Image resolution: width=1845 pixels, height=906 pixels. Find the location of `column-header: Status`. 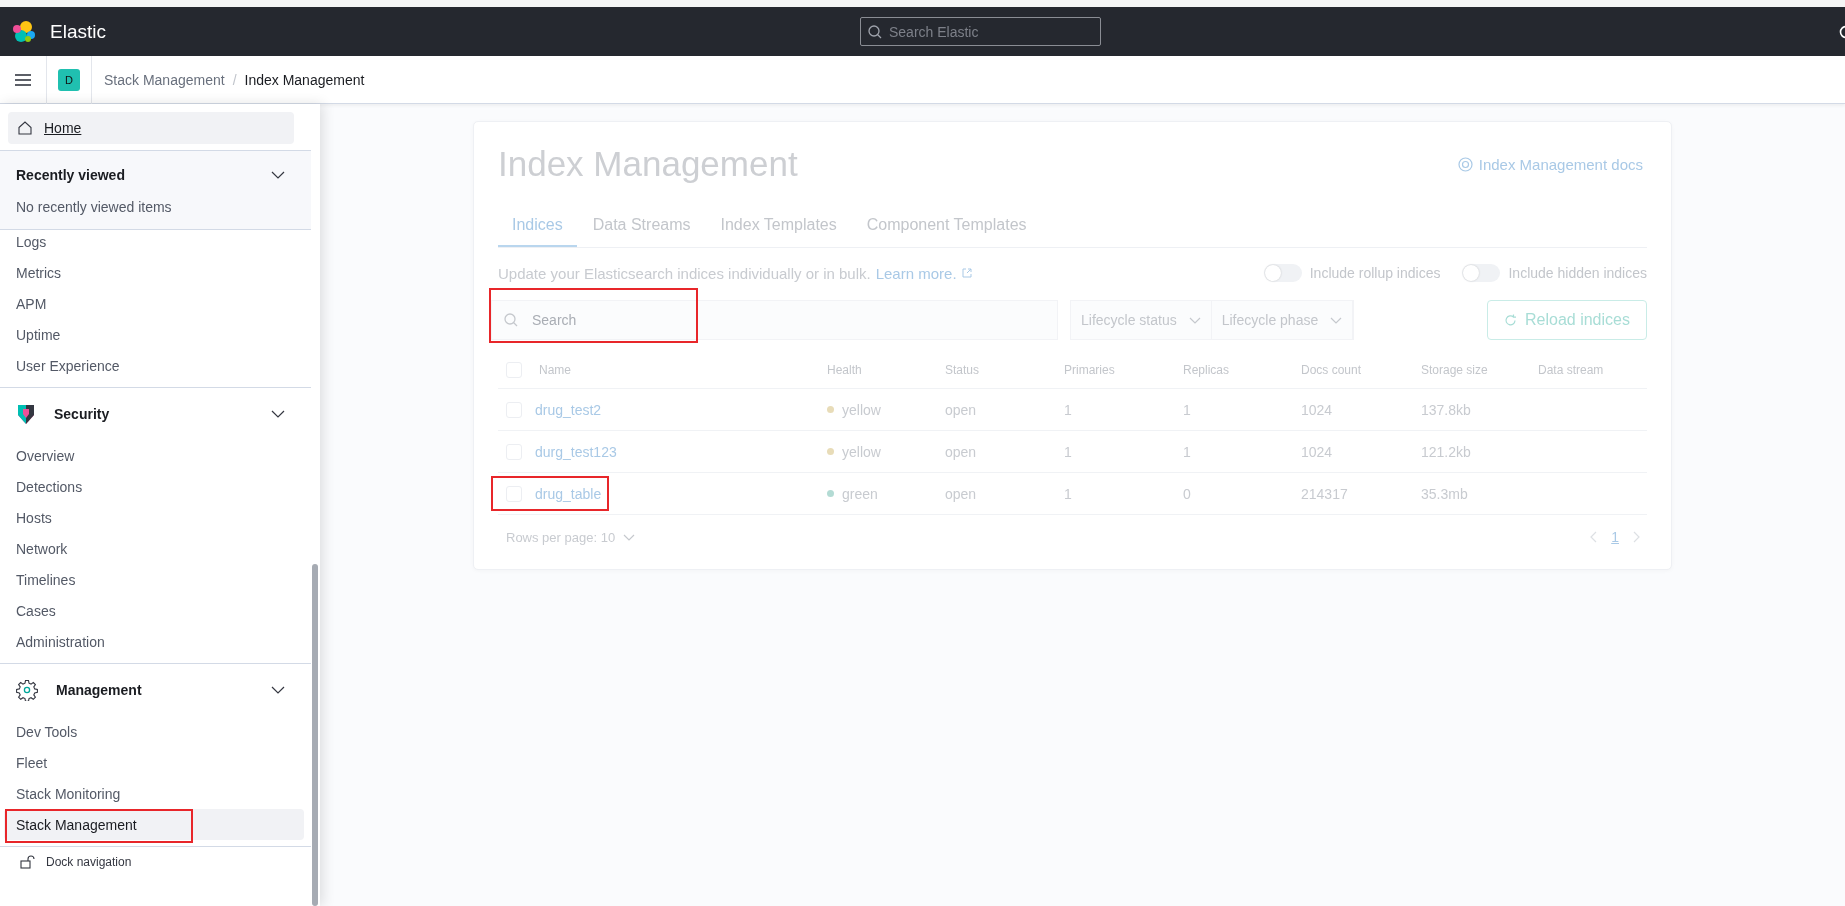

column-header: Status is located at coordinates (1004, 370).